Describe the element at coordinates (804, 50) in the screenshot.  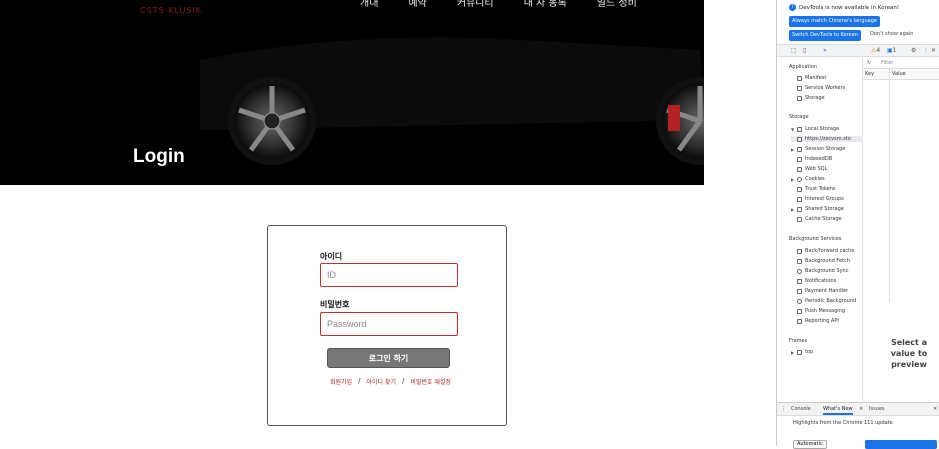
I see `device-toggle-icon: ▯` at that location.